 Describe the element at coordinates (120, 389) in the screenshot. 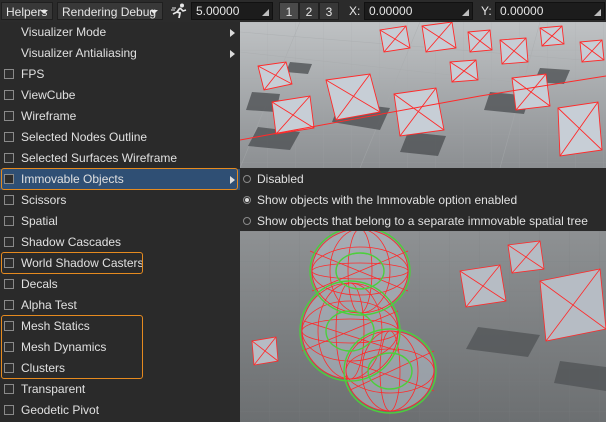

I see `menu-item-transparent: Transparent` at that location.